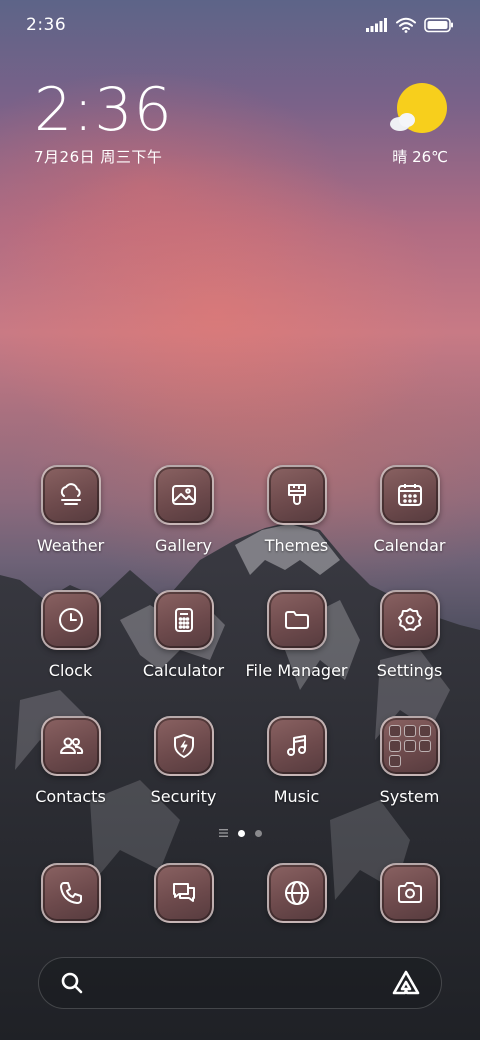 The image size is (480, 1040). What do you see at coordinates (46, 25) in the screenshot?
I see `status-time: 2:36` at bounding box center [46, 25].